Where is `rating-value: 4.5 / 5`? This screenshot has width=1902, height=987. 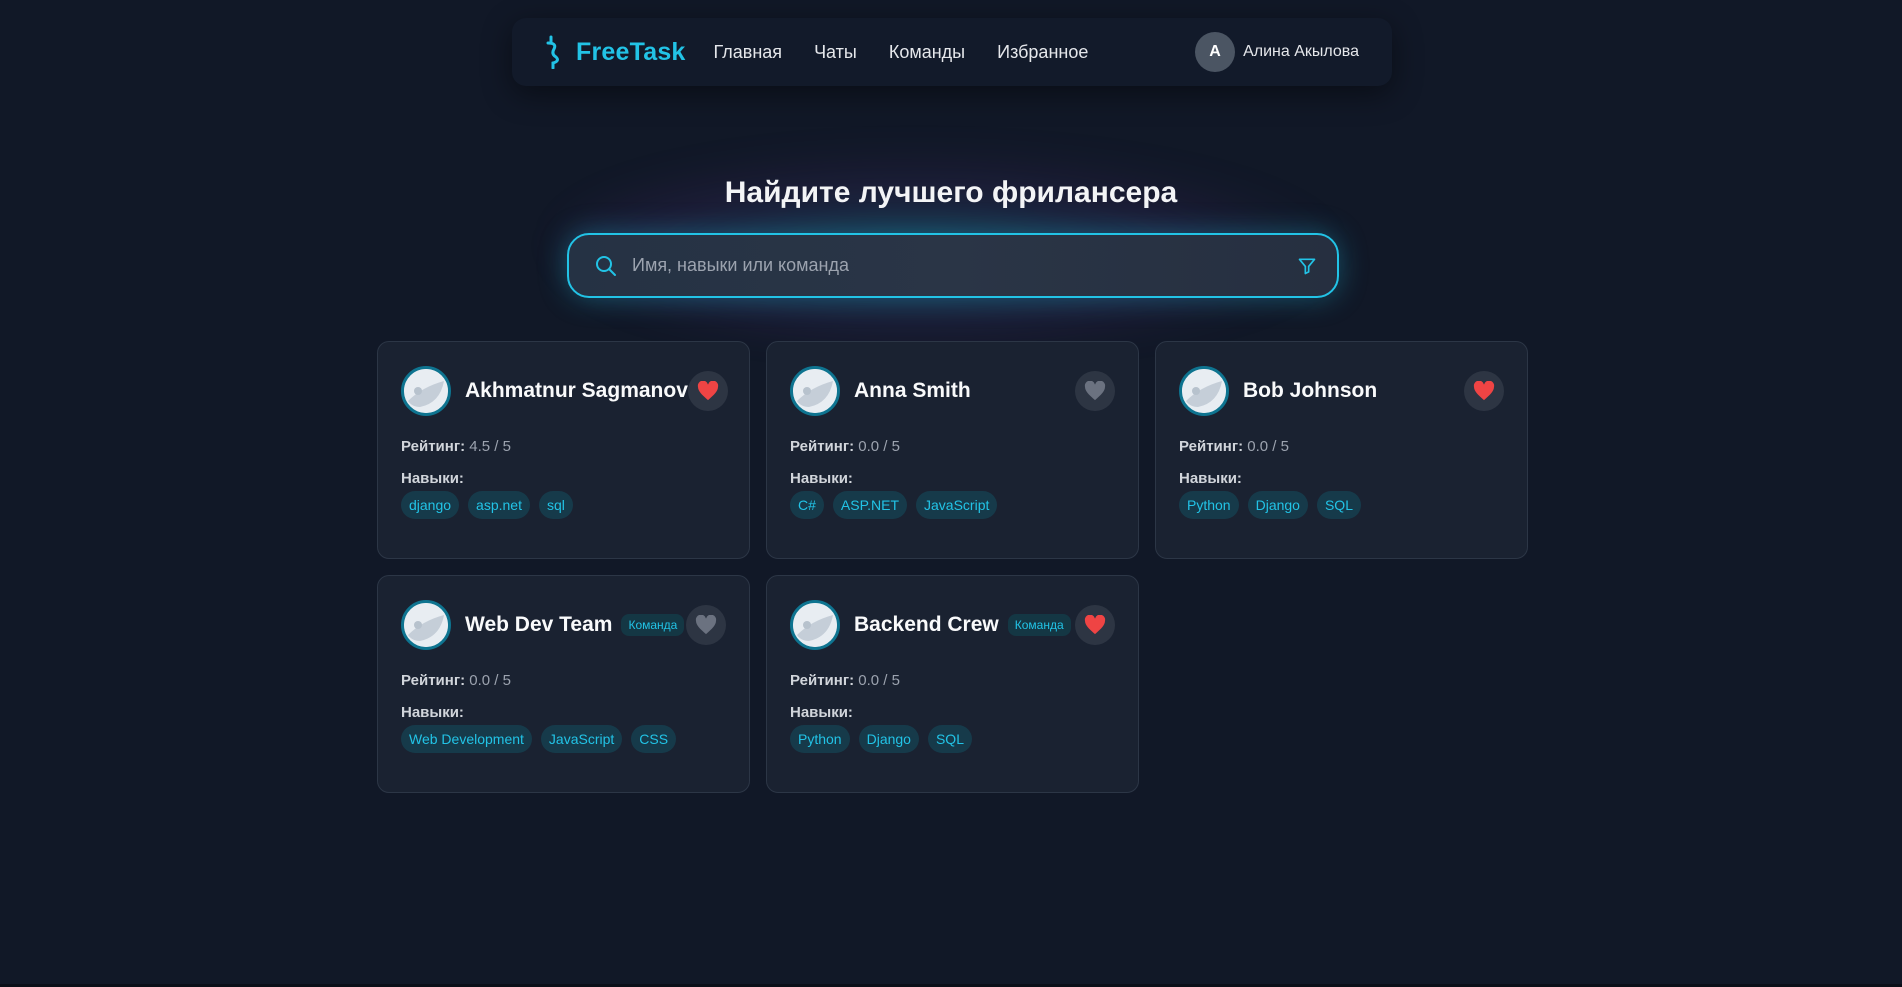
rating-value: 4.5 / 5 is located at coordinates (490, 446).